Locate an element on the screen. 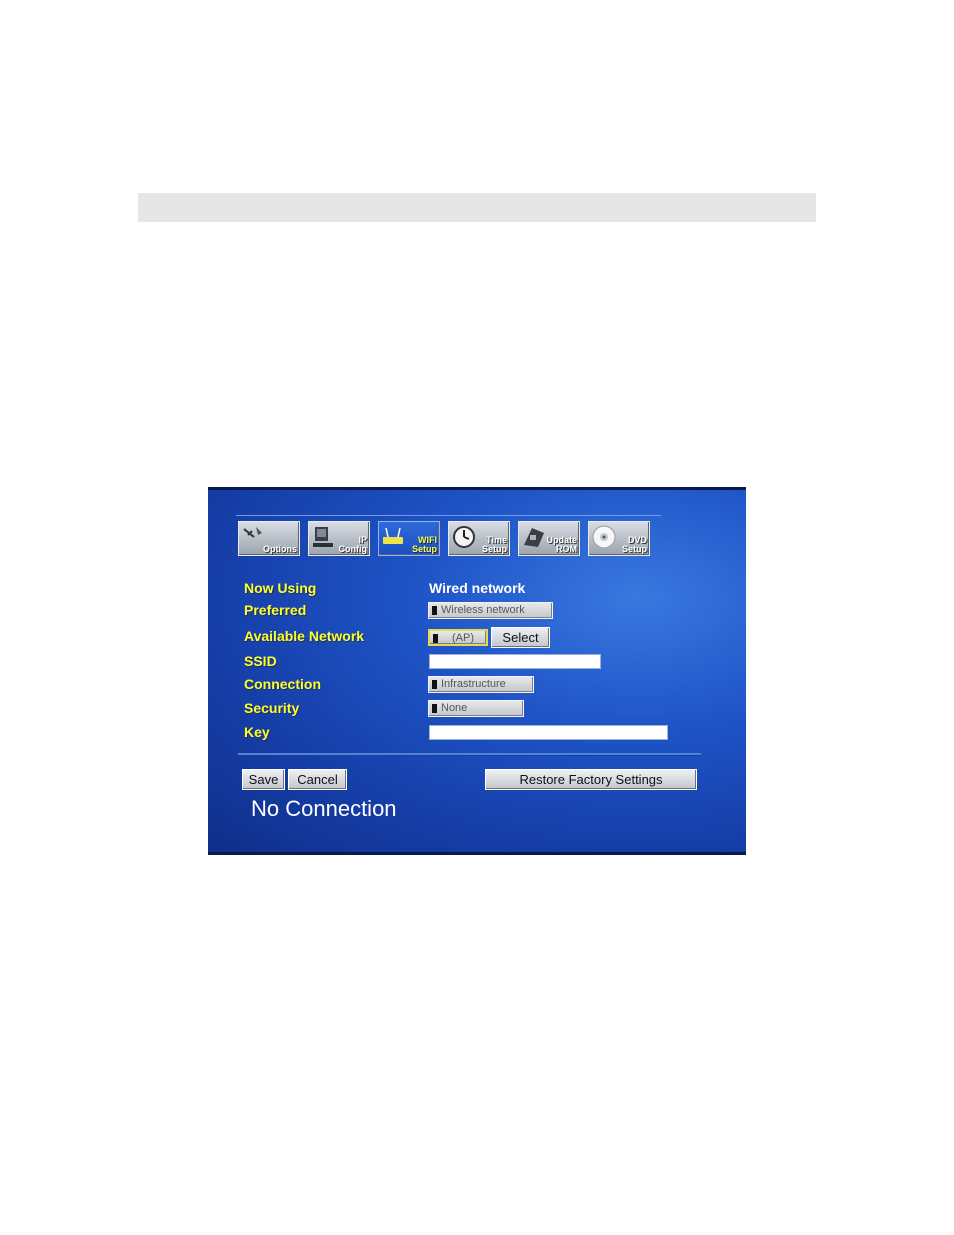 The height and width of the screenshot is (1235, 954). update-rom-icon is located at coordinates (534, 537).